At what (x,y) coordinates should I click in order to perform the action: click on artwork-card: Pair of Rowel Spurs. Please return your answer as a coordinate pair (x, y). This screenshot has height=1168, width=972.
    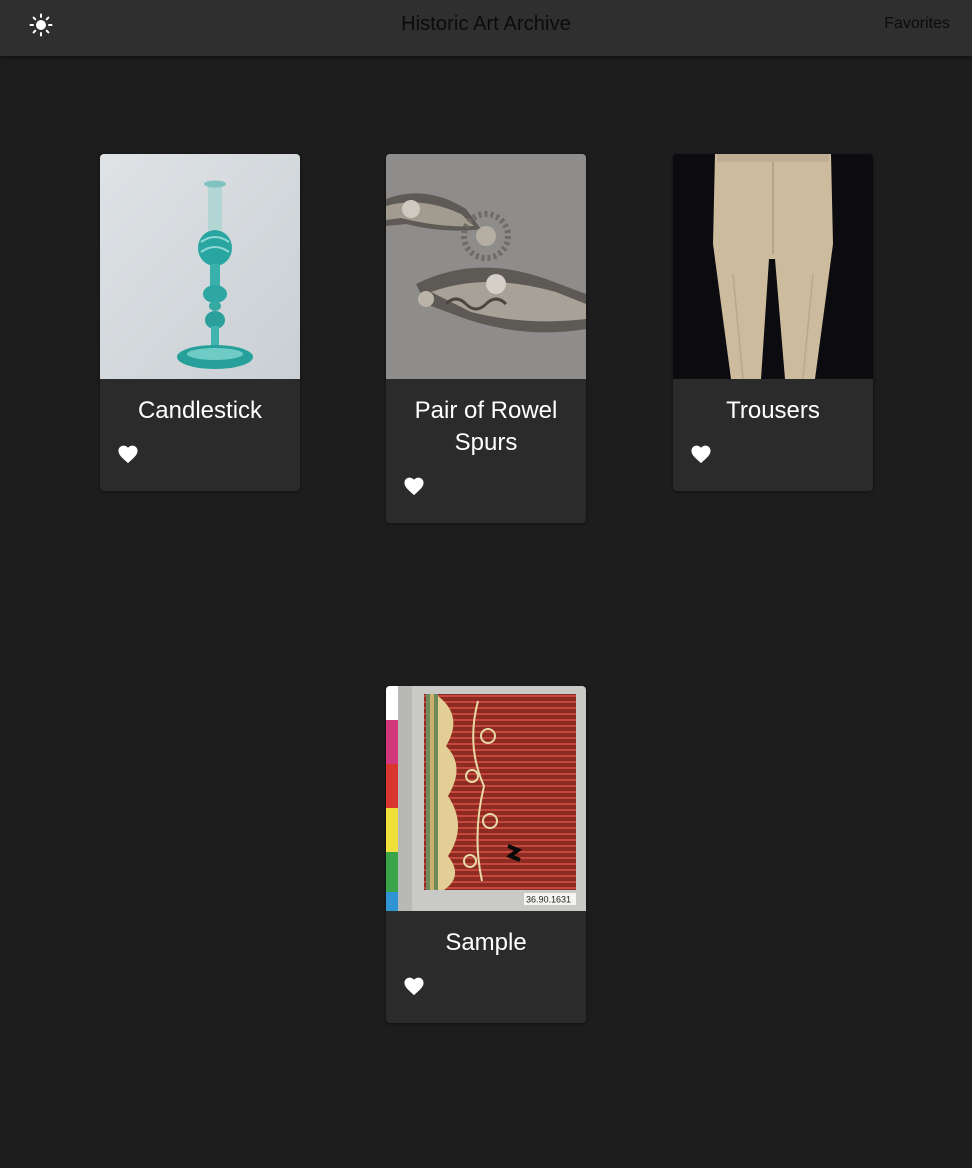
    Looking at the image, I should click on (486, 338).